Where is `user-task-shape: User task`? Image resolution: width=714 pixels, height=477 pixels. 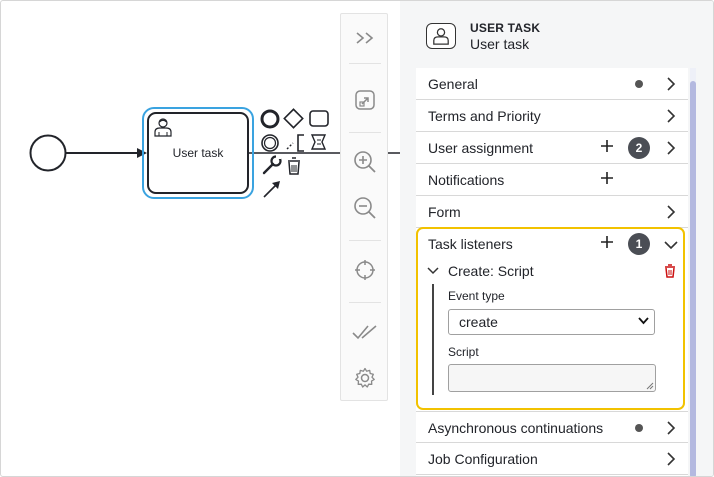
user-task-shape: User task is located at coordinates (198, 153).